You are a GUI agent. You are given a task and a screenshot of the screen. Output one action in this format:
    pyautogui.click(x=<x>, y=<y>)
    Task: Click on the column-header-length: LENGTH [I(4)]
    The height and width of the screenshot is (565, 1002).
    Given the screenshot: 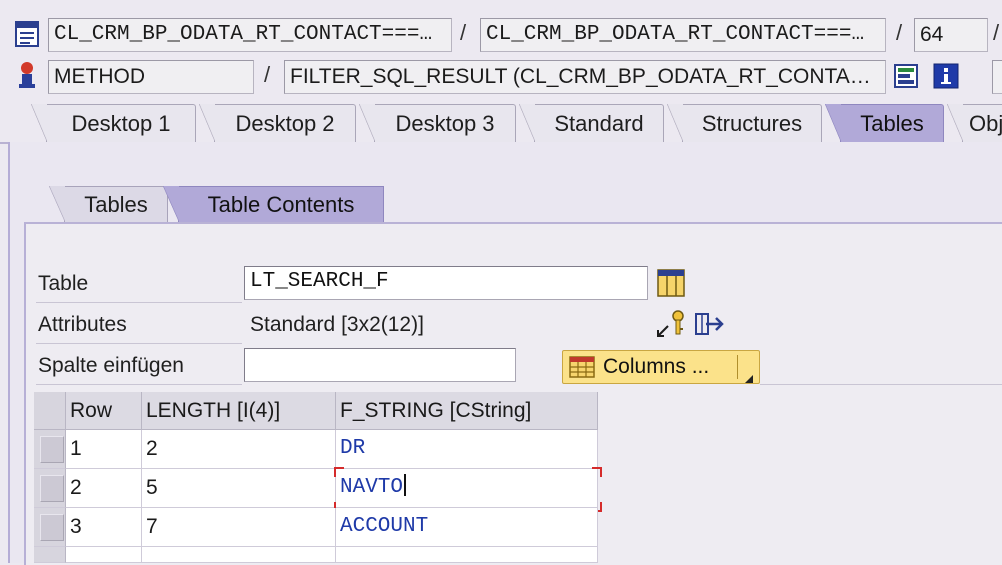 What is the action you would take?
    pyautogui.click(x=239, y=411)
    